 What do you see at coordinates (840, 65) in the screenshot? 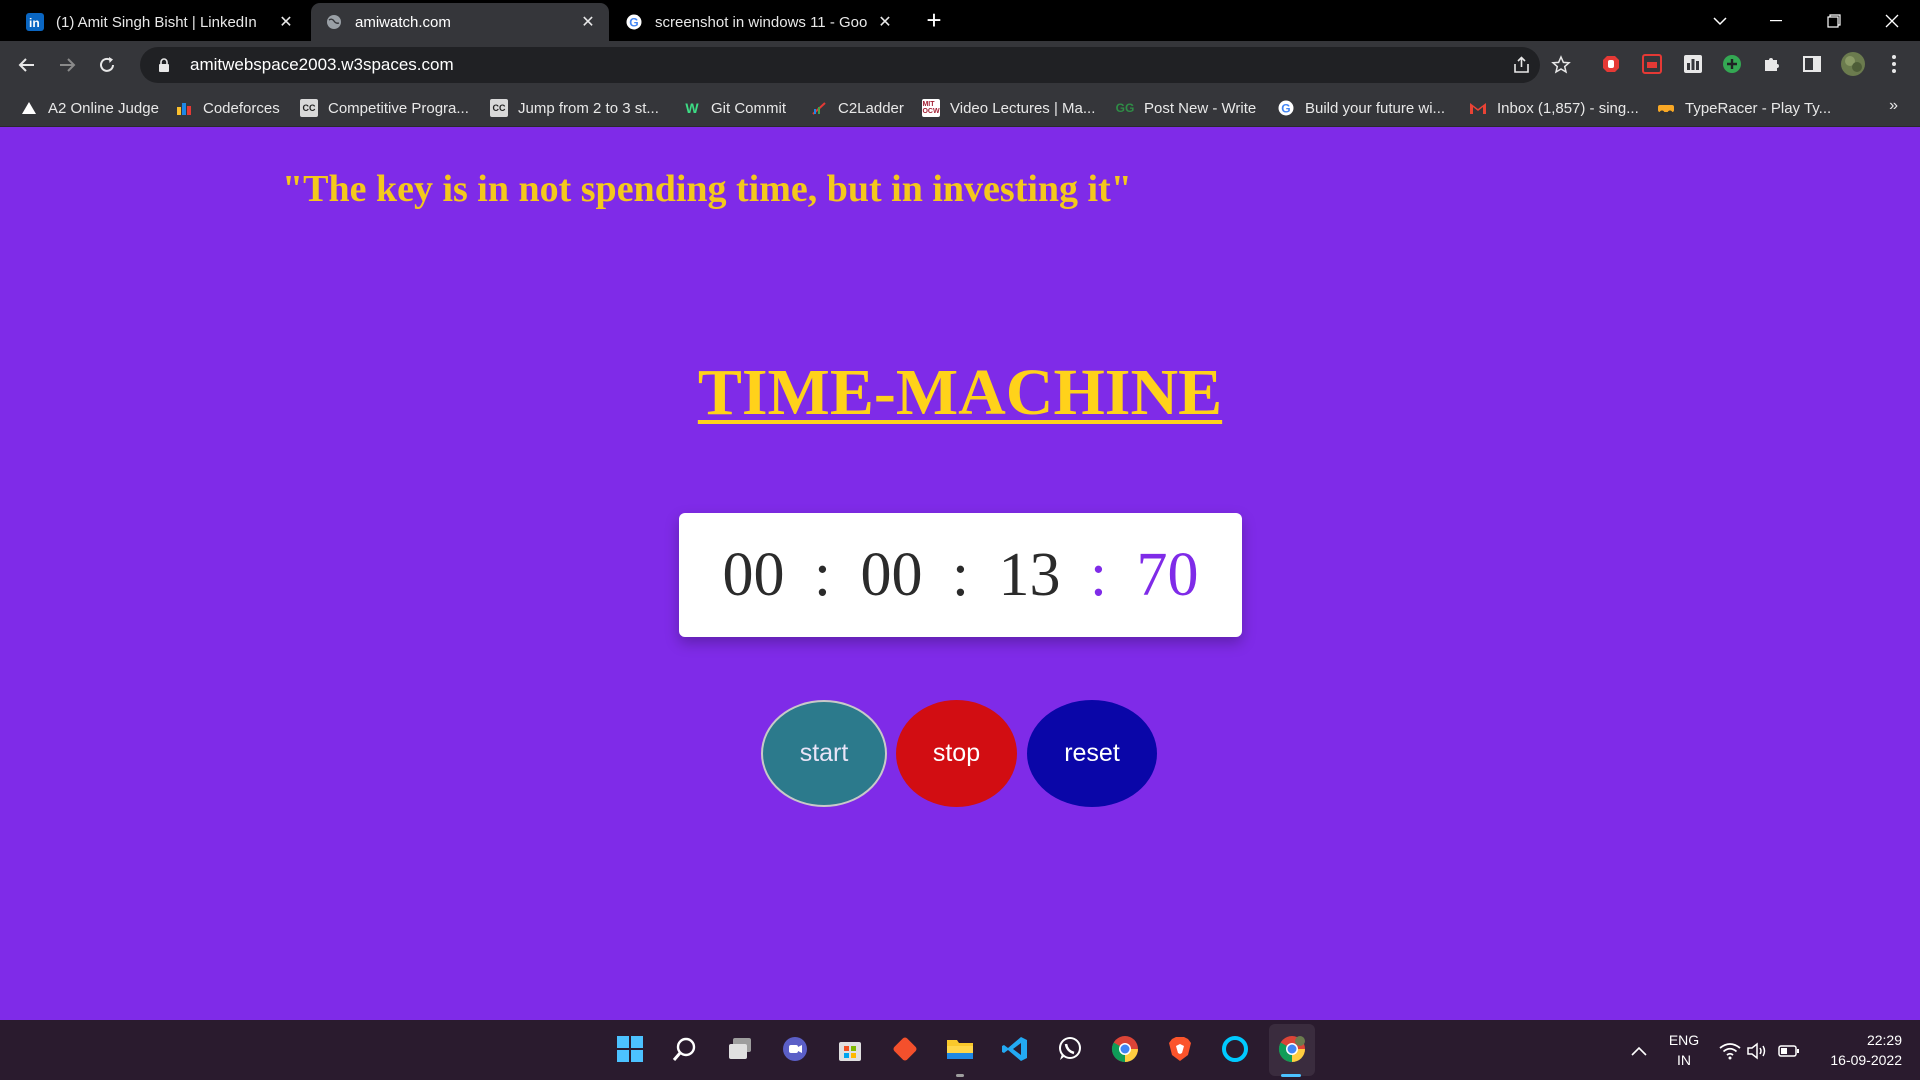
I see `address-bar: amitwebspace2003.w3spaces.com` at bounding box center [840, 65].